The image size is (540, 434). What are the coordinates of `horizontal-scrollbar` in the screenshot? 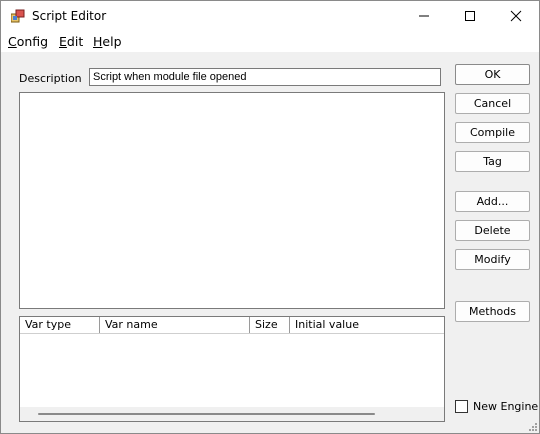 It's located at (232, 414).